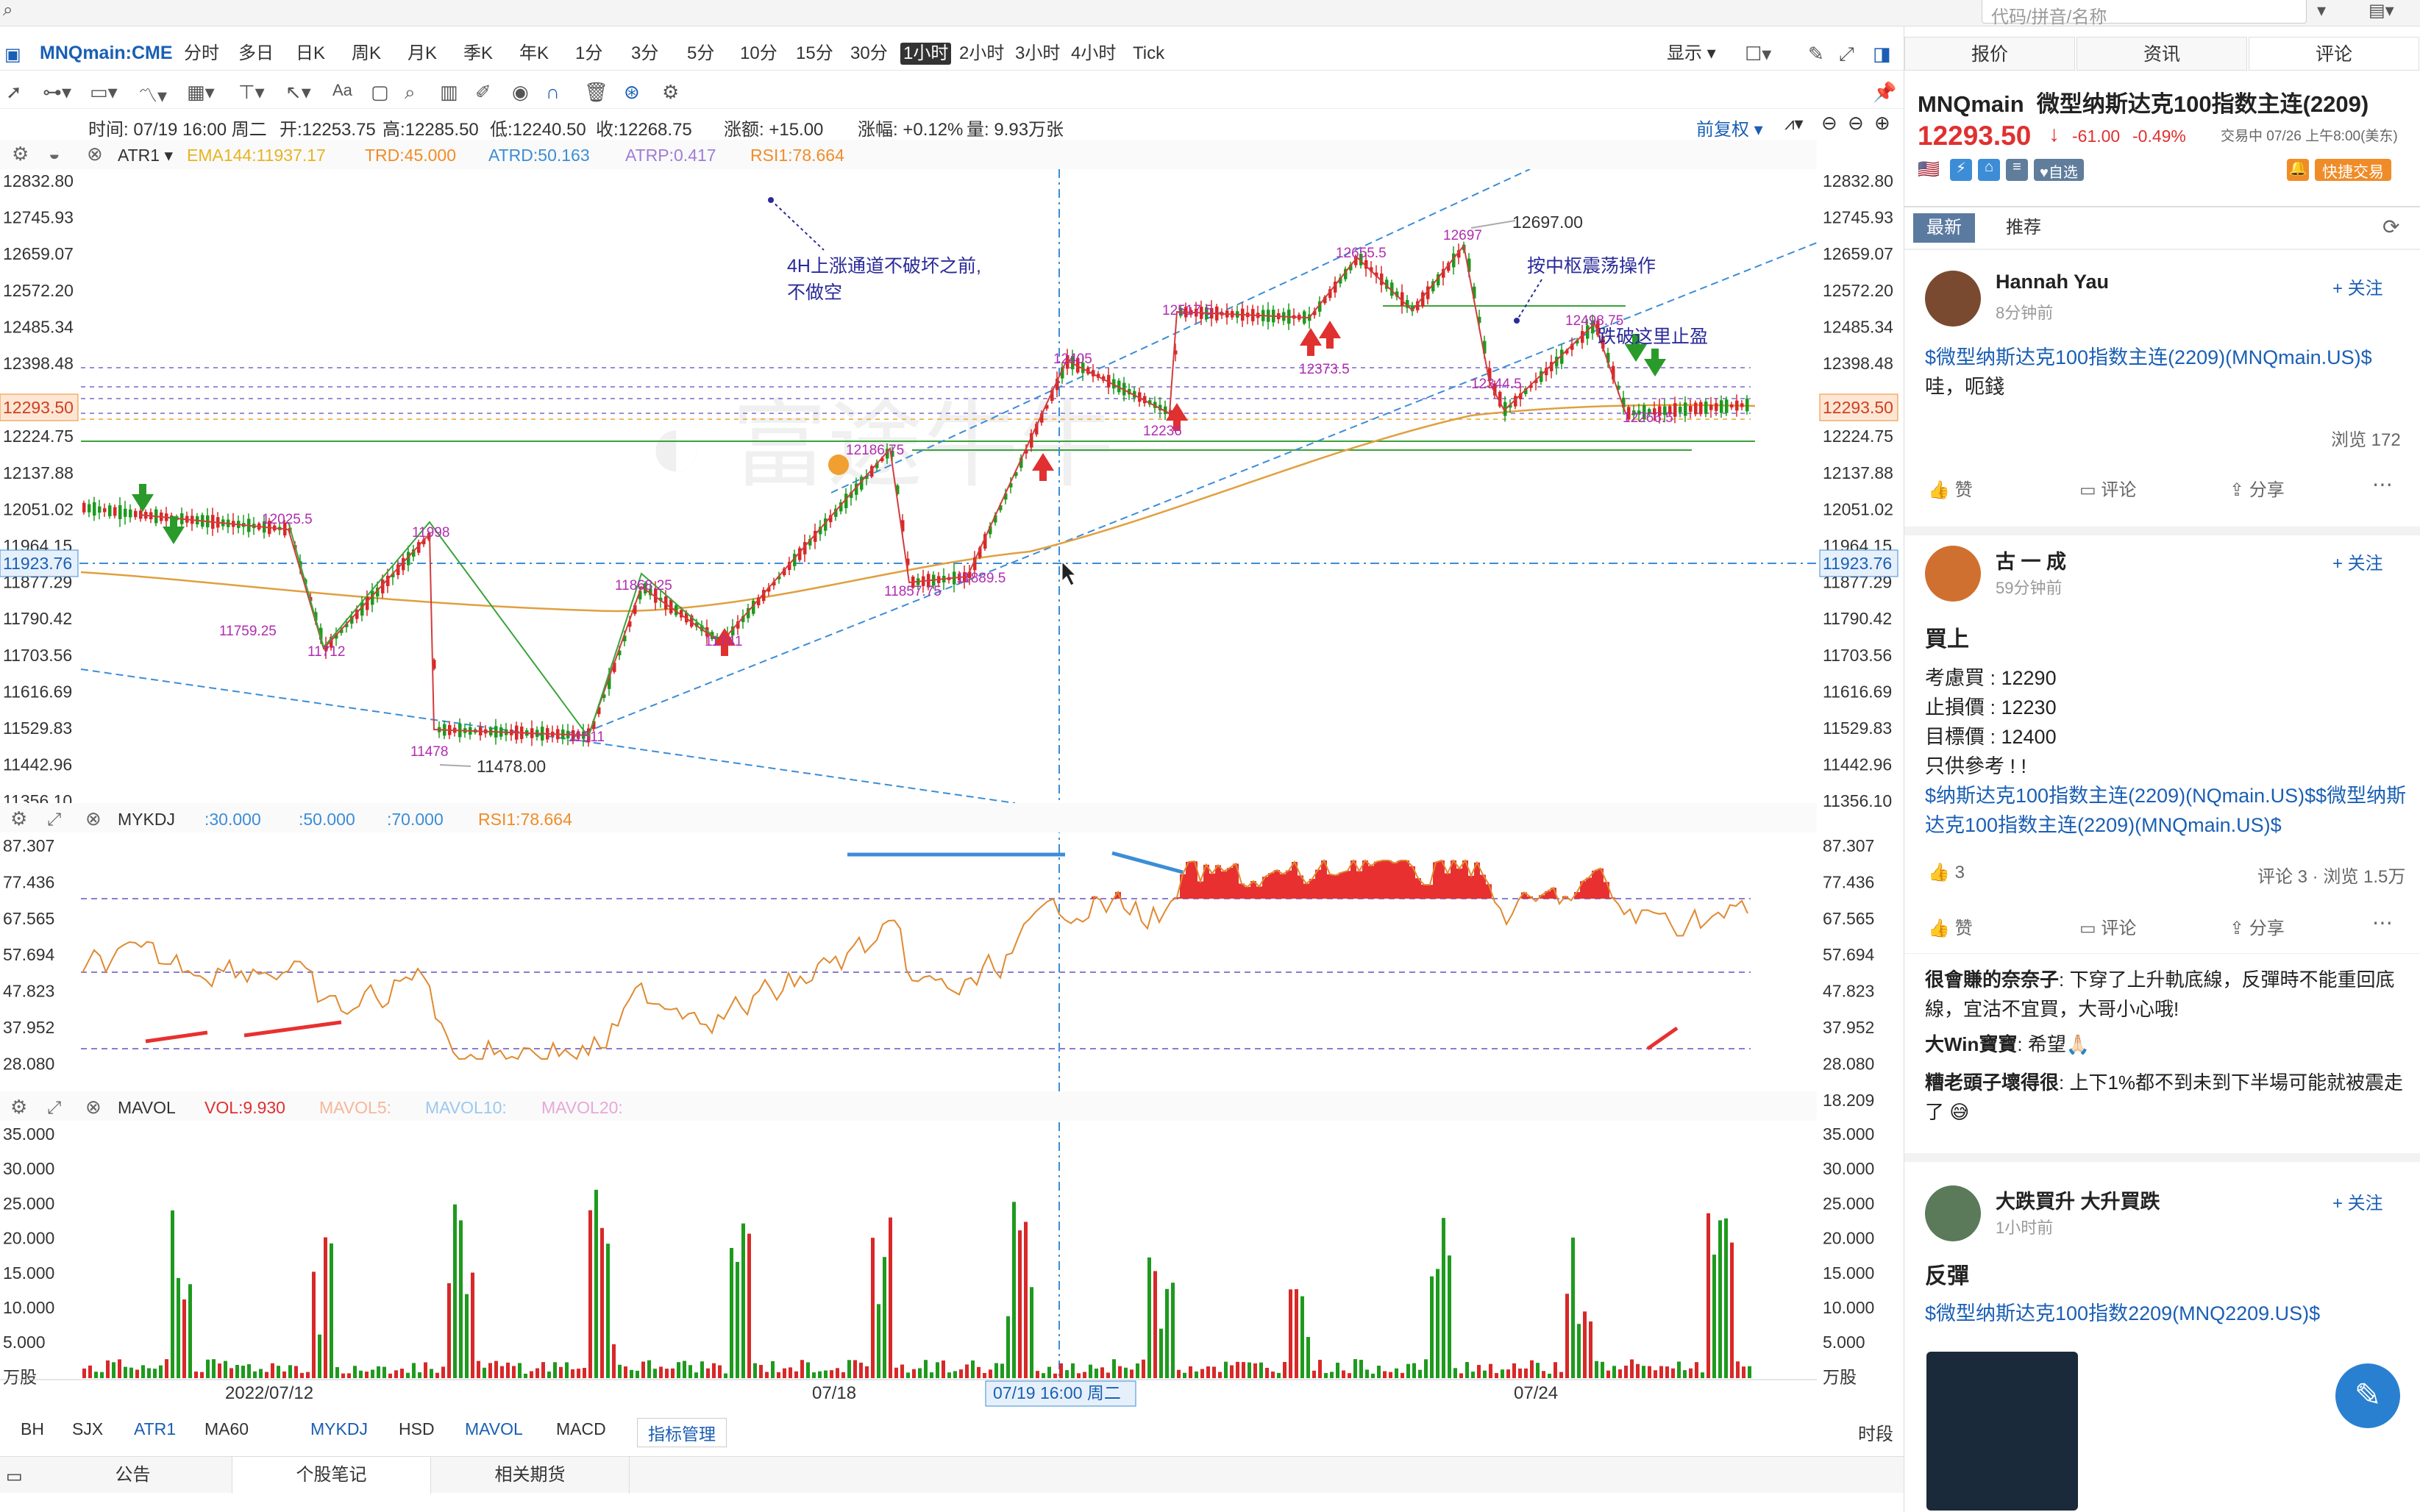 This screenshot has width=2420, height=1512. Describe the element at coordinates (494, 1429) in the screenshot. I see `ind-tab-mavol: MAVOL` at that location.